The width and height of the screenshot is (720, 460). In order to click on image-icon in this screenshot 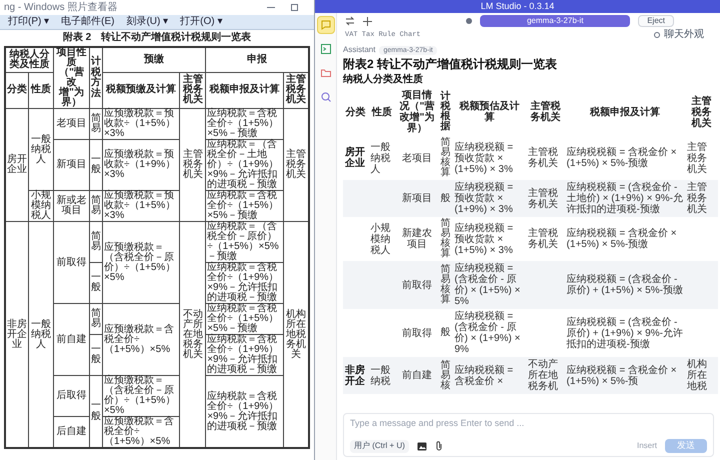, I will do `click(421, 446)`.